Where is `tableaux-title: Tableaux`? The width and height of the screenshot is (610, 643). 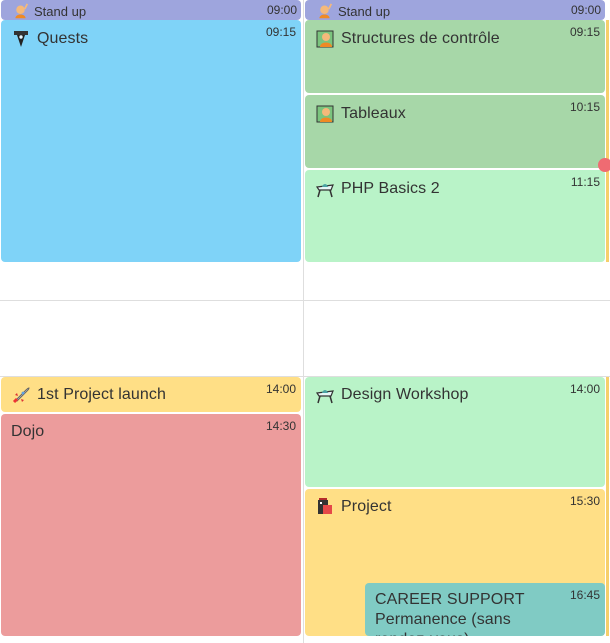
tableaux-title: Tableaux is located at coordinates (360, 114).